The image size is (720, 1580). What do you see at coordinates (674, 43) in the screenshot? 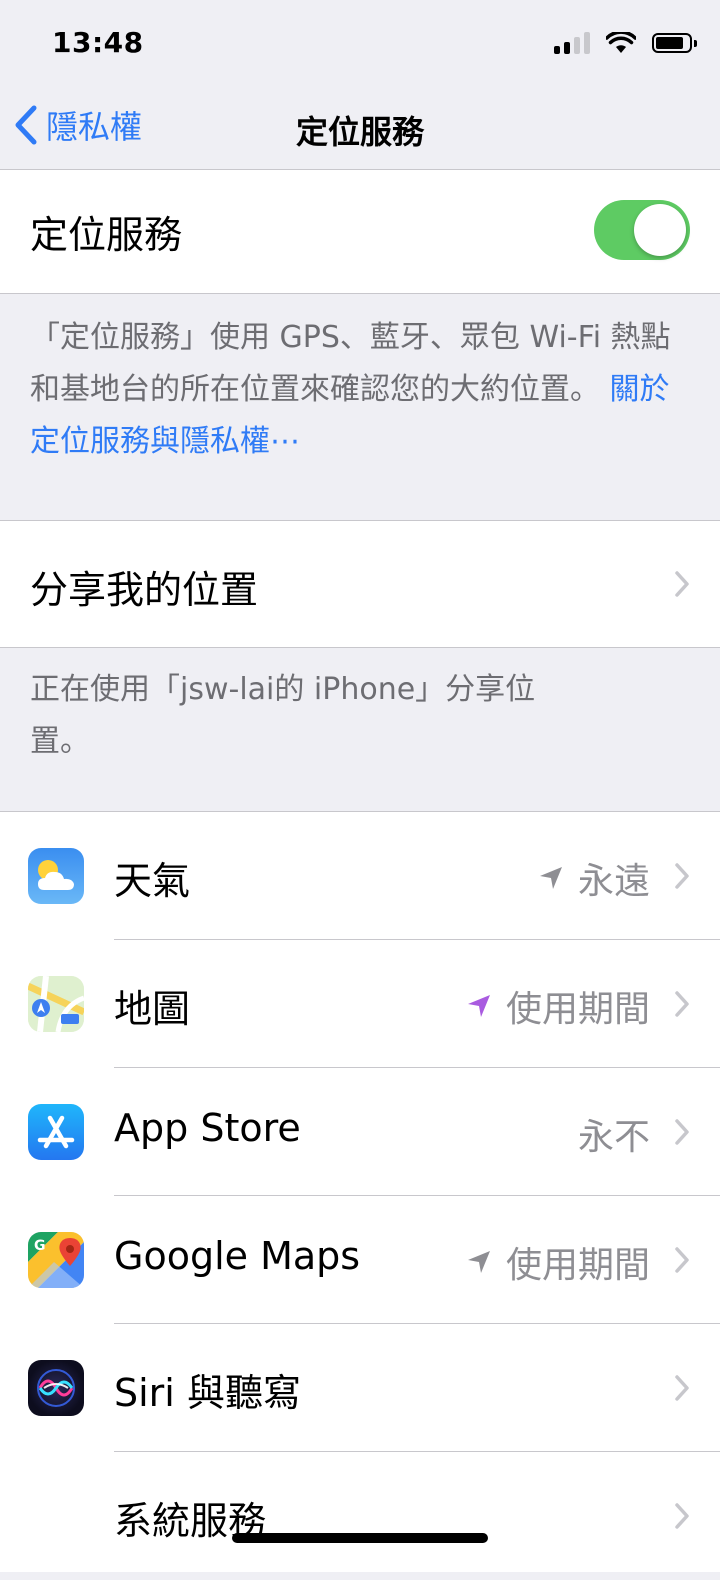
I see `battery-icon` at bounding box center [674, 43].